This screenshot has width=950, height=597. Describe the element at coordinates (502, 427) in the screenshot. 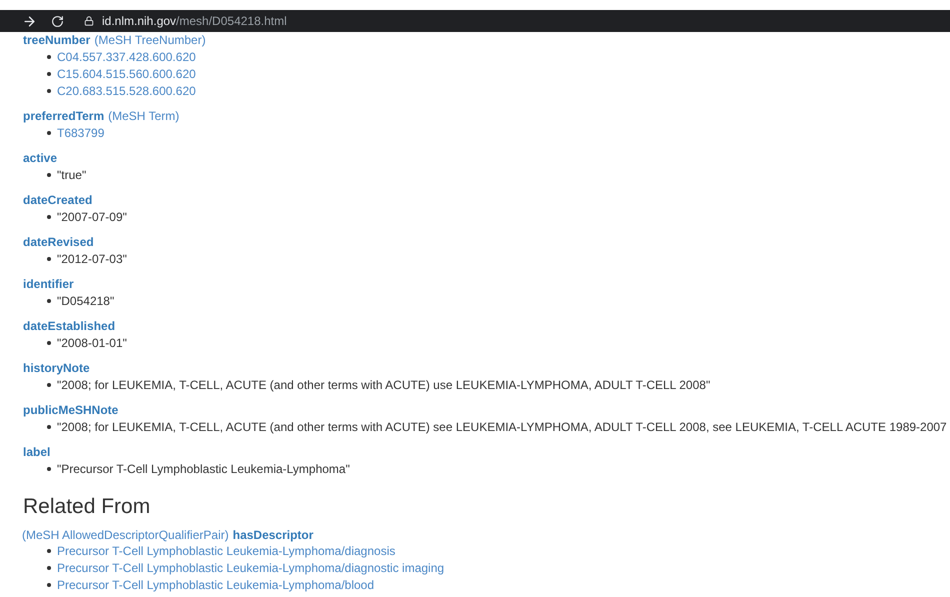

I see `value-text: "2008; for LEUKEMIA, T-CELL, ACUTE (and other terms with ACUTE) see LEUKEMIA-LYMPHOMA, ADULT T-CELL 2008, see LEUKEMIA, T-CELL ACUTE 1989-2007` at that location.